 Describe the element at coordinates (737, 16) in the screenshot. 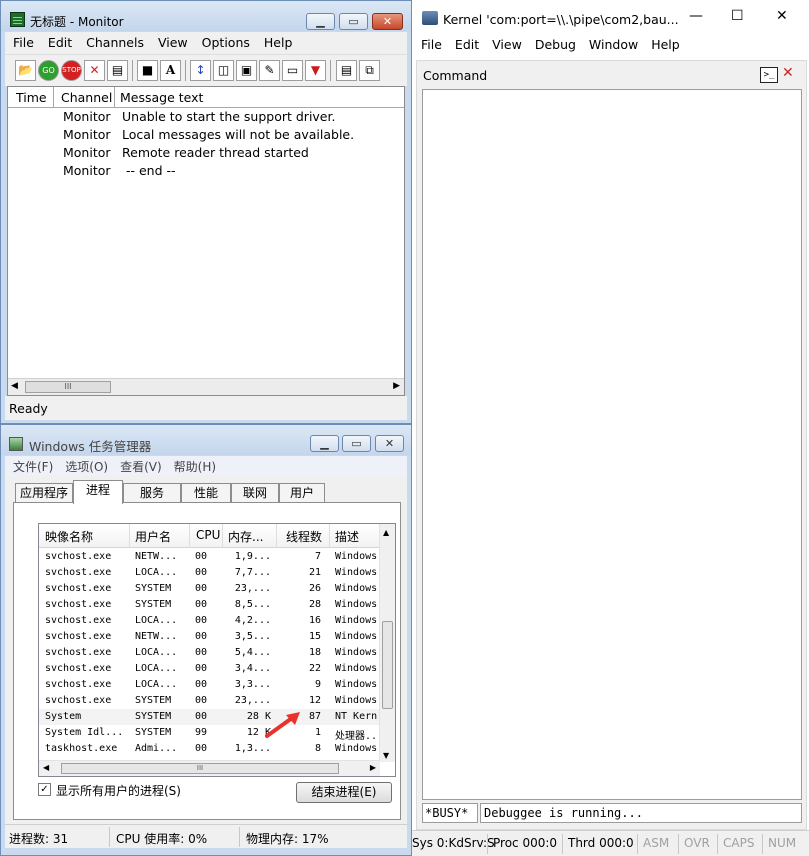

I see `maximize-icon: ☐` at that location.